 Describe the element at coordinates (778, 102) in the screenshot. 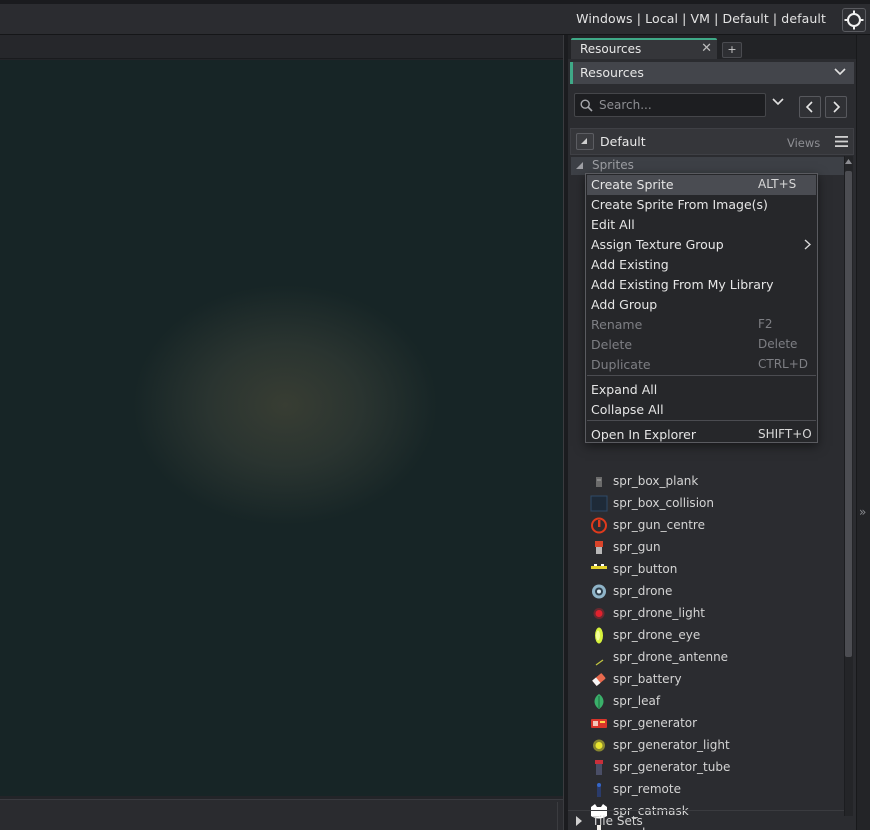

I see `search-options-chevron-icon` at that location.